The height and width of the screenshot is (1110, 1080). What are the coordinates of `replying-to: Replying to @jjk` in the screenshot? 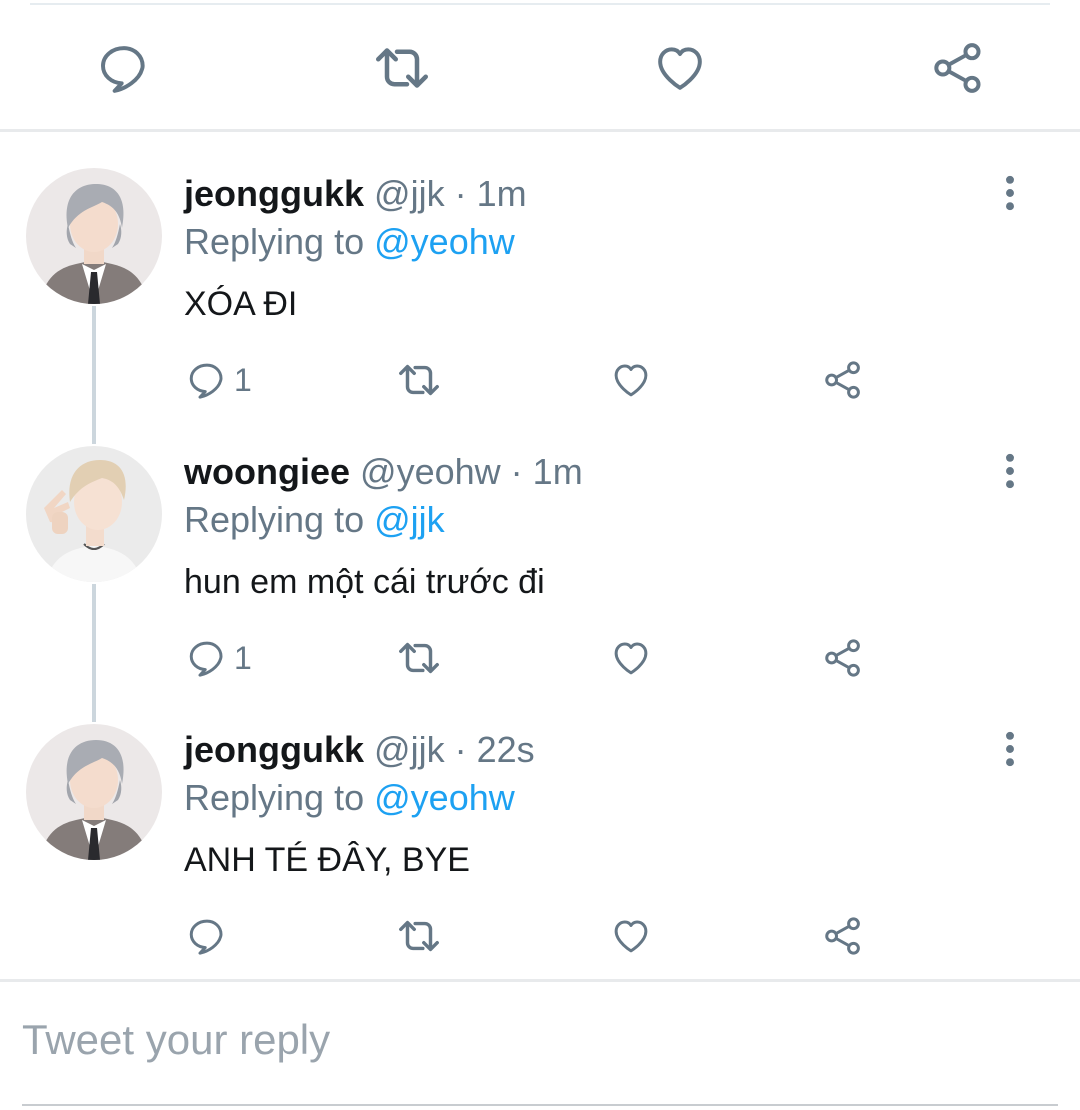 It's located at (314, 520).